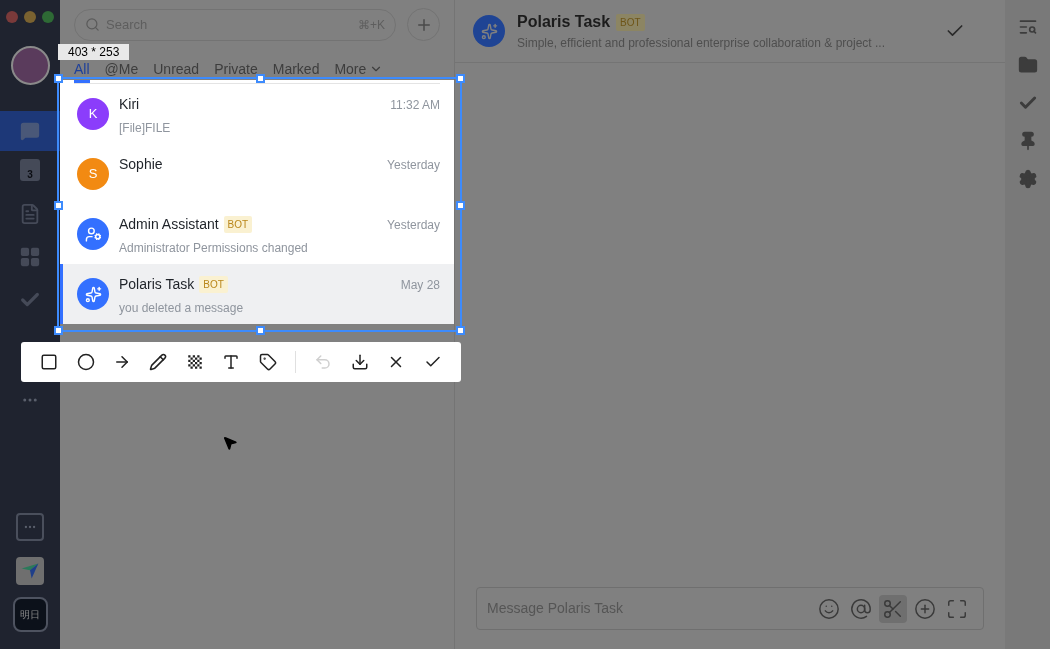 The image size is (1050, 649). Describe the element at coordinates (236, 69) in the screenshot. I see `filter-tab: Private` at that location.